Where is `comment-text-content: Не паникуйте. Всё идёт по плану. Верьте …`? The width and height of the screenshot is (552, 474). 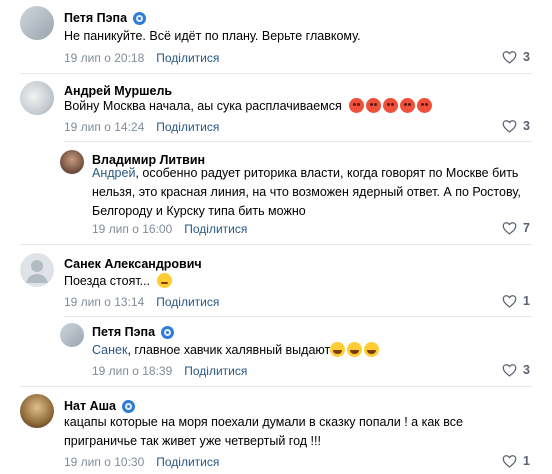
comment-text-content: Не паникуйте. Всё идёт по плану. Верьте … is located at coordinates (212, 36).